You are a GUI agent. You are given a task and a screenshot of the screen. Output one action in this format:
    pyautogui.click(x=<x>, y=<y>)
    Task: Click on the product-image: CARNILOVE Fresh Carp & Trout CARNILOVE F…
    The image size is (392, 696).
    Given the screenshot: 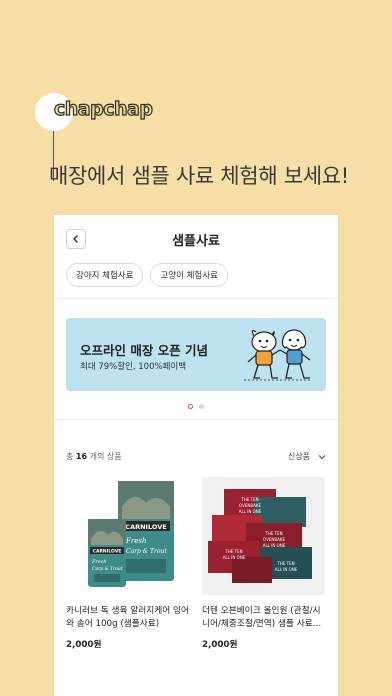 What is the action you would take?
    pyautogui.click(x=127, y=536)
    